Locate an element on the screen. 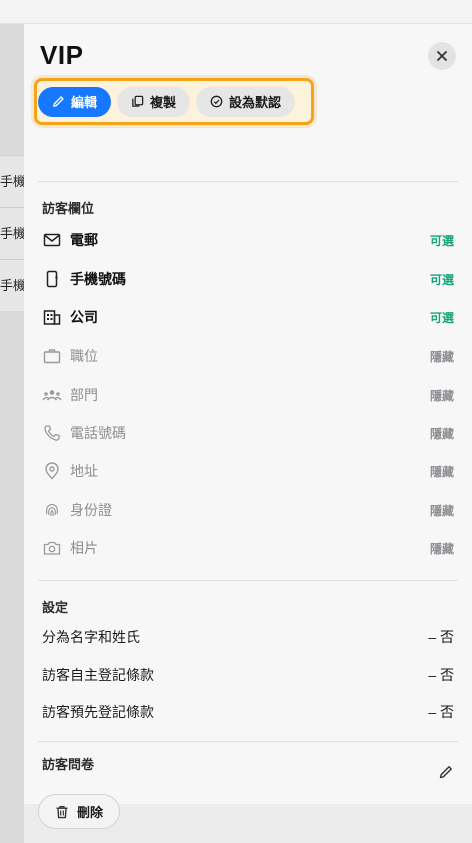  close-icon is located at coordinates (442, 56).